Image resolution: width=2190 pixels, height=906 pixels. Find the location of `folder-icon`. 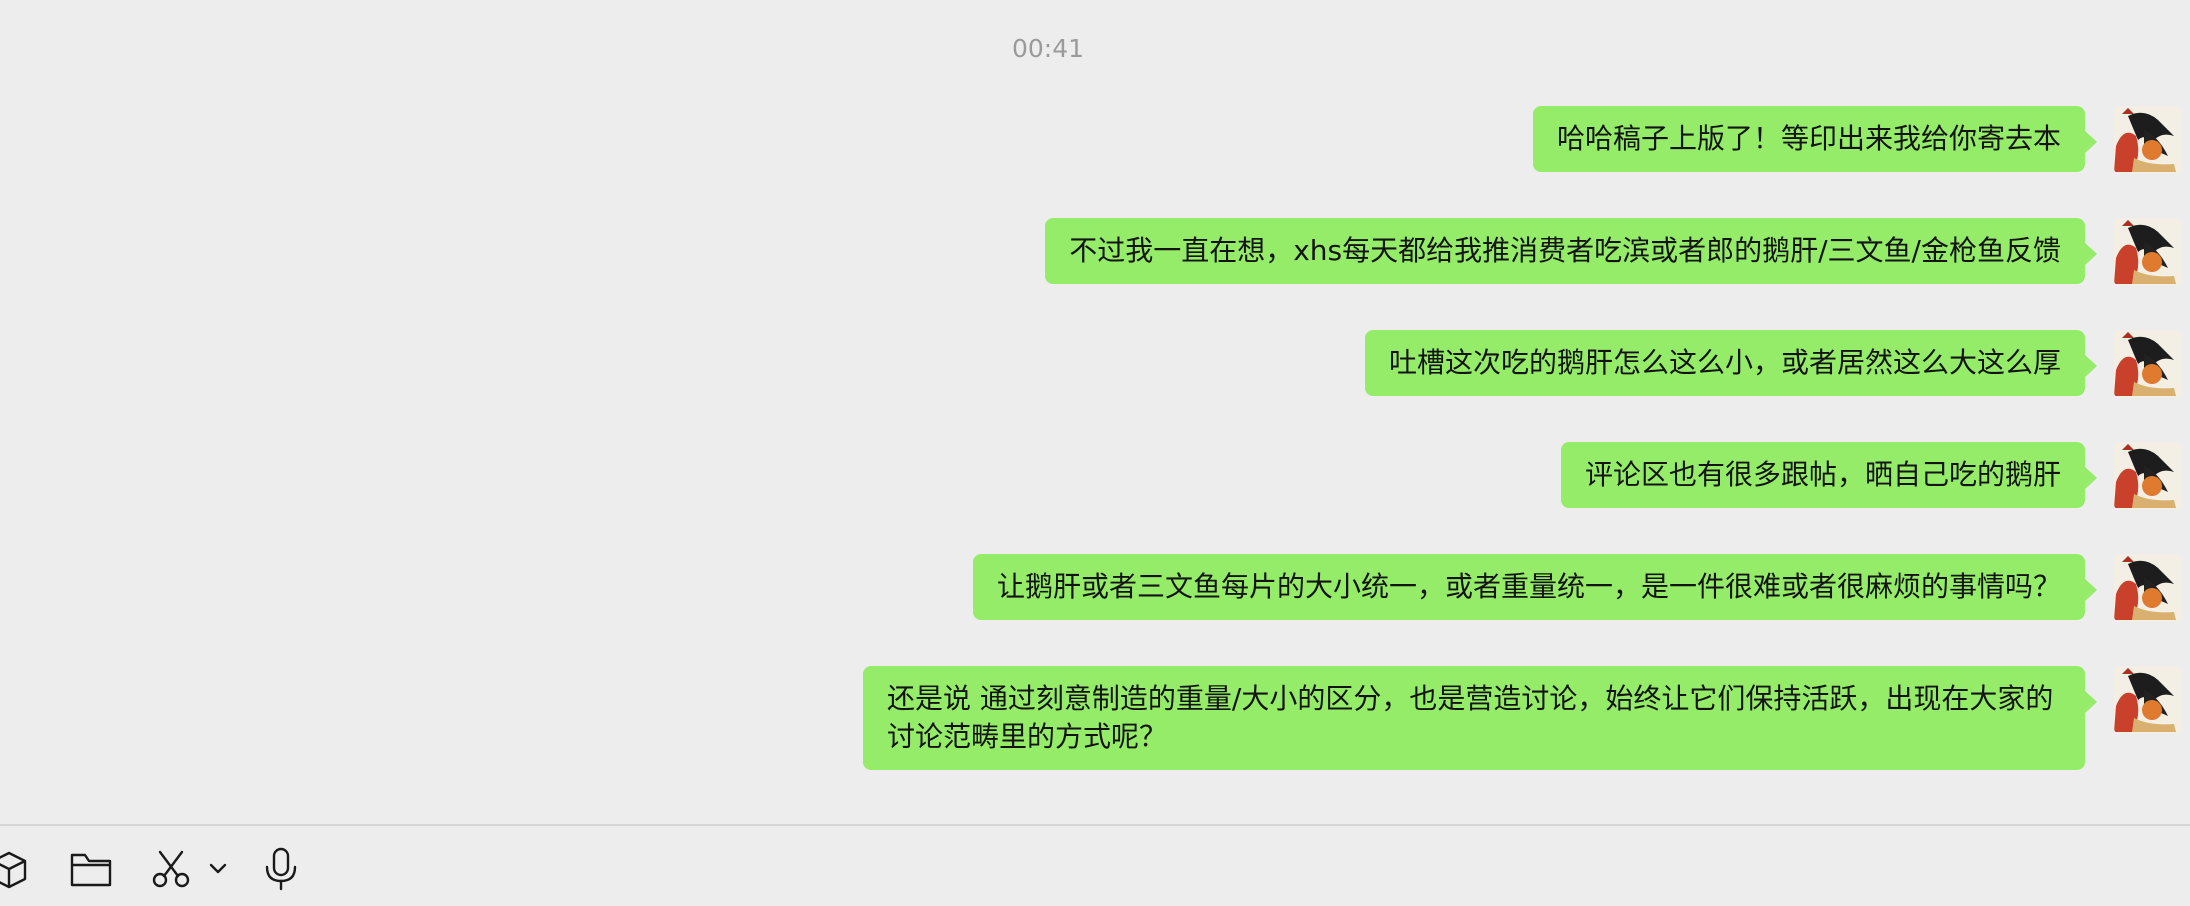

folder-icon is located at coordinates (91, 869).